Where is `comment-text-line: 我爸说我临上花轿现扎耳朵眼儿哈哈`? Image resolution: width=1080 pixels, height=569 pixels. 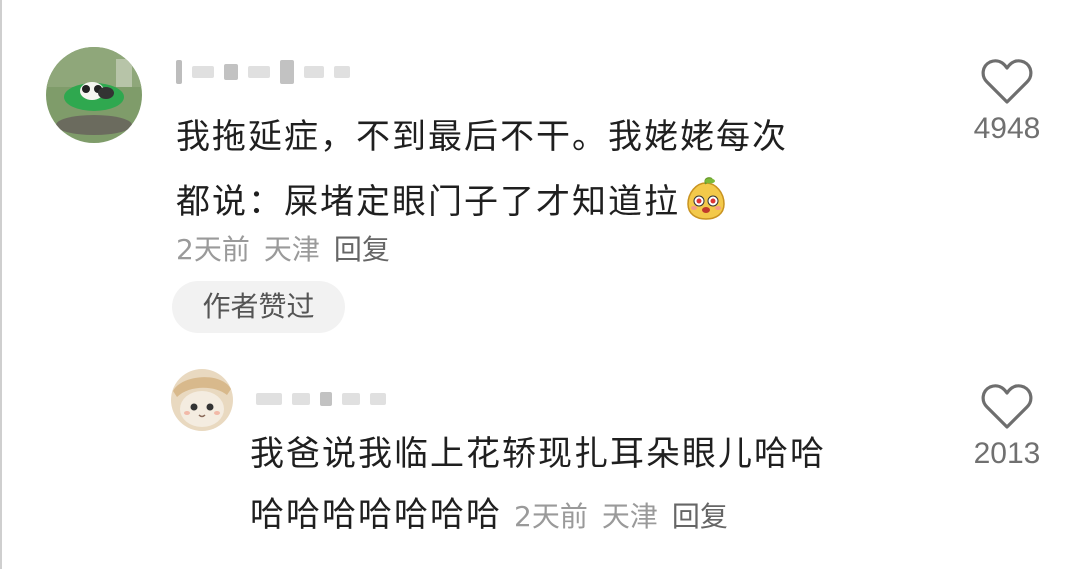 comment-text-line: 我爸说我临上花轿现扎耳朵眼儿哈哈 is located at coordinates (538, 454).